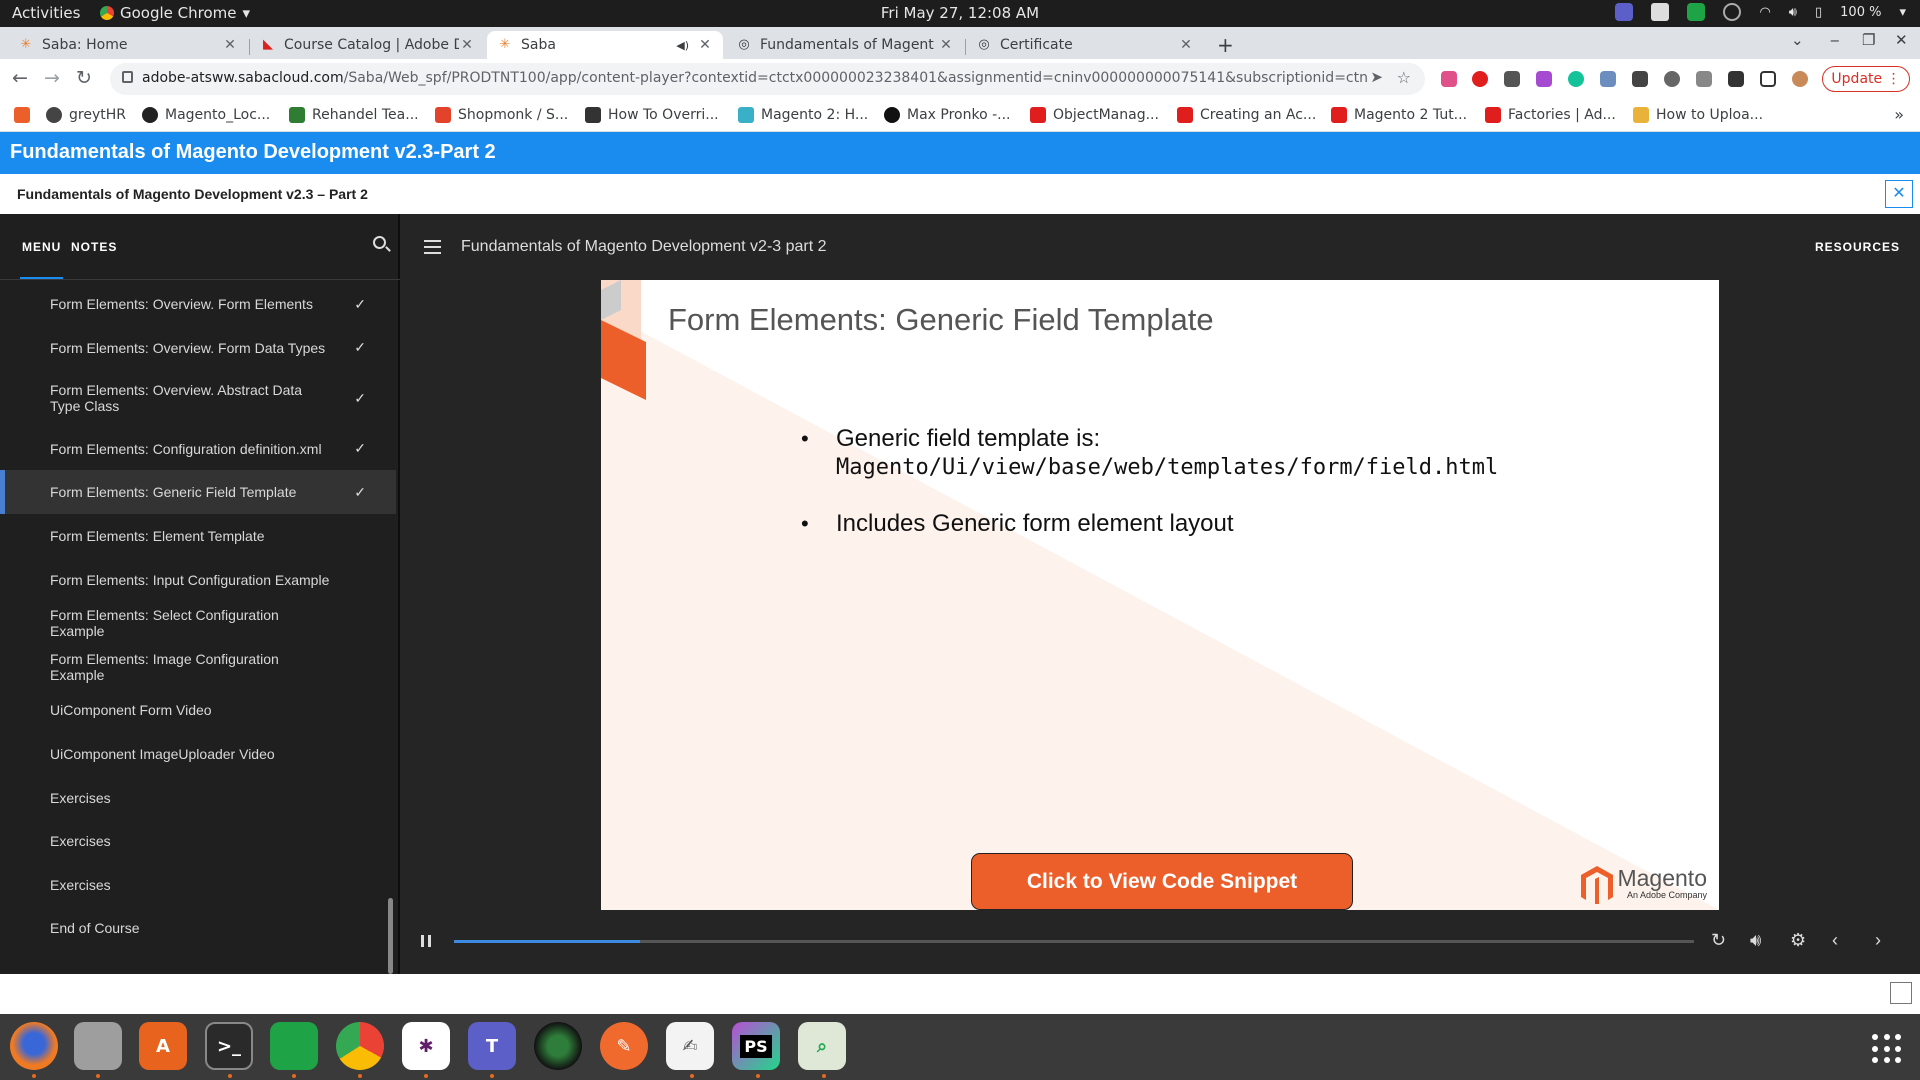 Image resolution: width=1920 pixels, height=1080 pixels. Describe the element at coordinates (41, 247) in the screenshot. I see `tab-menu: MENU` at that location.